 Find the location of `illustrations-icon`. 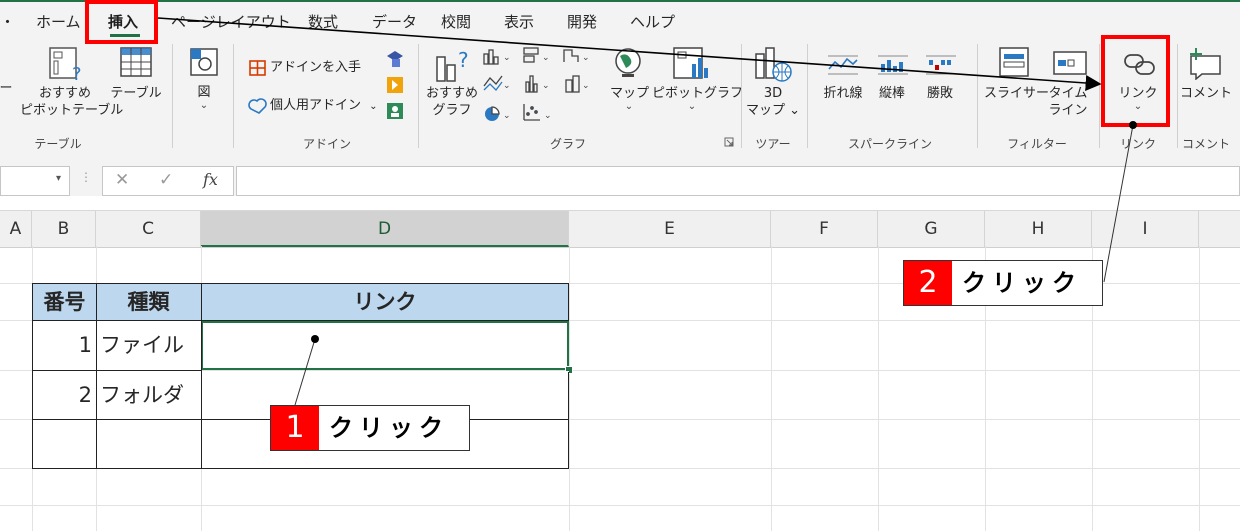

illustrations-icon is located at coordinates (204, 62).